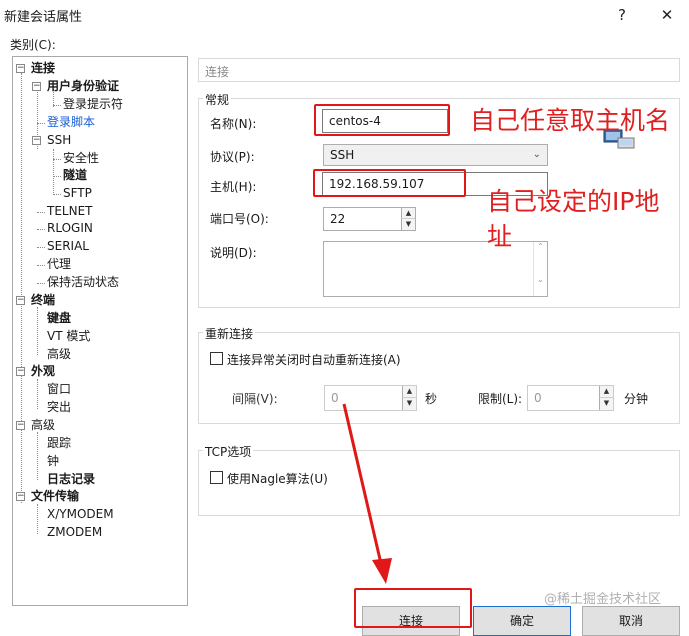 The width and height of the screenshot is (689, 636). What do you see at coordinates (233, 124) in the screenshot?
I see `name-label: 名称(N):` at bounding box center [233, 124].